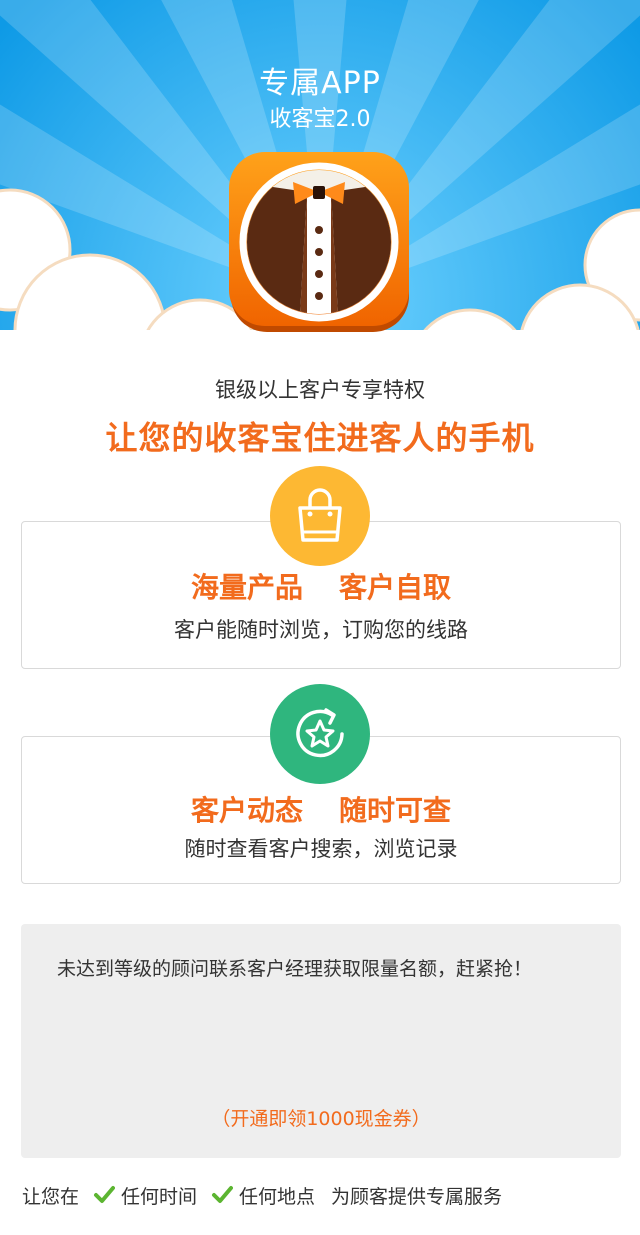  I want to click on tuxedo-app-icon, so click(319, 242).